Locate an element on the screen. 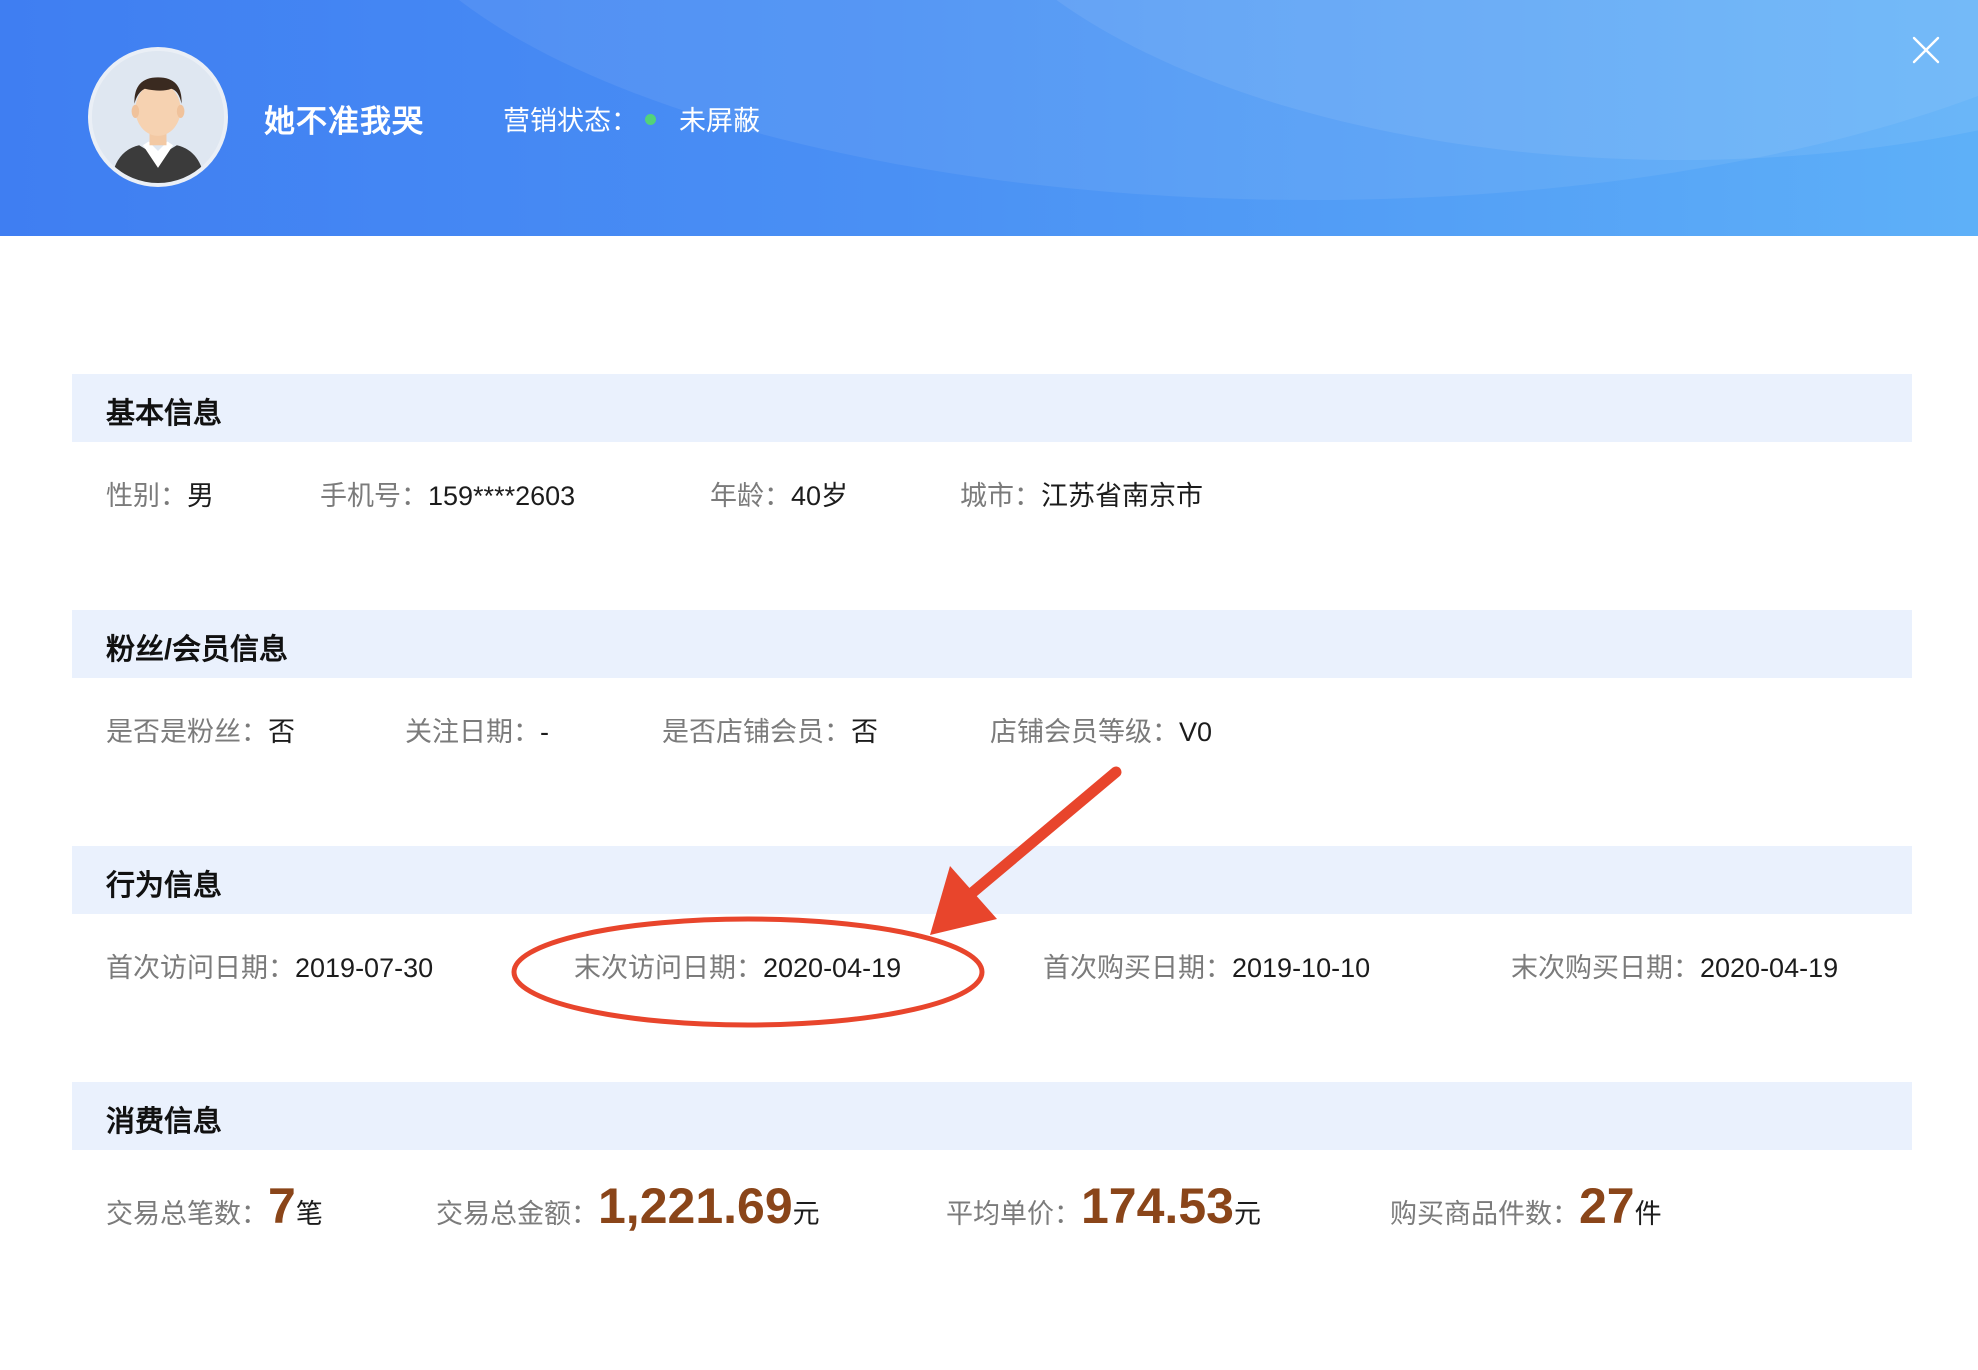  member-level-field: 店铺会员等级：V0 is located at coordinates (1101, 732).